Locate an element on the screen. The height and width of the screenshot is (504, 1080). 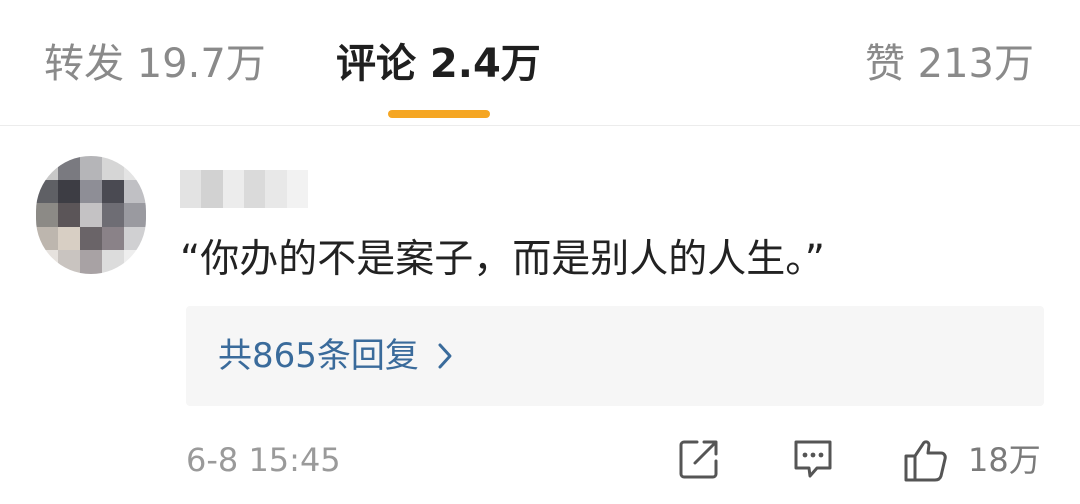
replies-label: 共865条回复 is located at coordinates (318, 356).